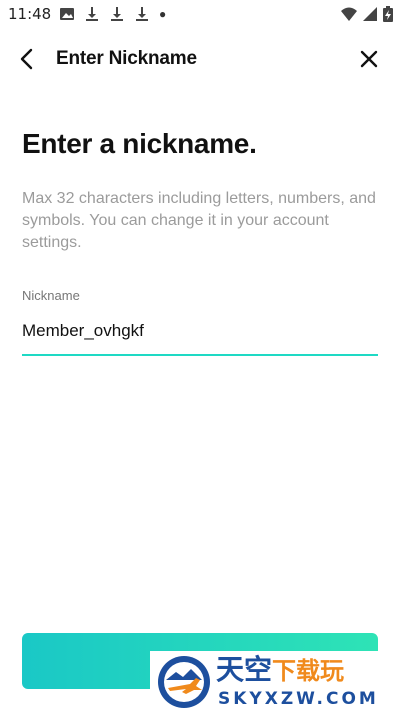 This screenshot has height=711, width=400. I want to click on close-button, so click(369, 59).